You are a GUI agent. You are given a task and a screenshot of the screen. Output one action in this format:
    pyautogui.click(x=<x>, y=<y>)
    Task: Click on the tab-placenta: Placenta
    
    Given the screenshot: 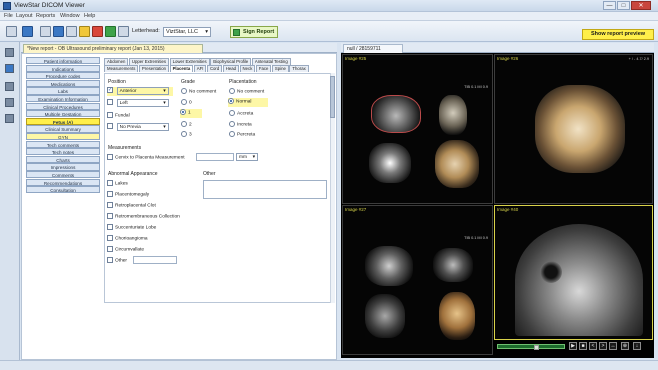 What is the action you would take?
    pyautogui.click(x=181, y=68)
    